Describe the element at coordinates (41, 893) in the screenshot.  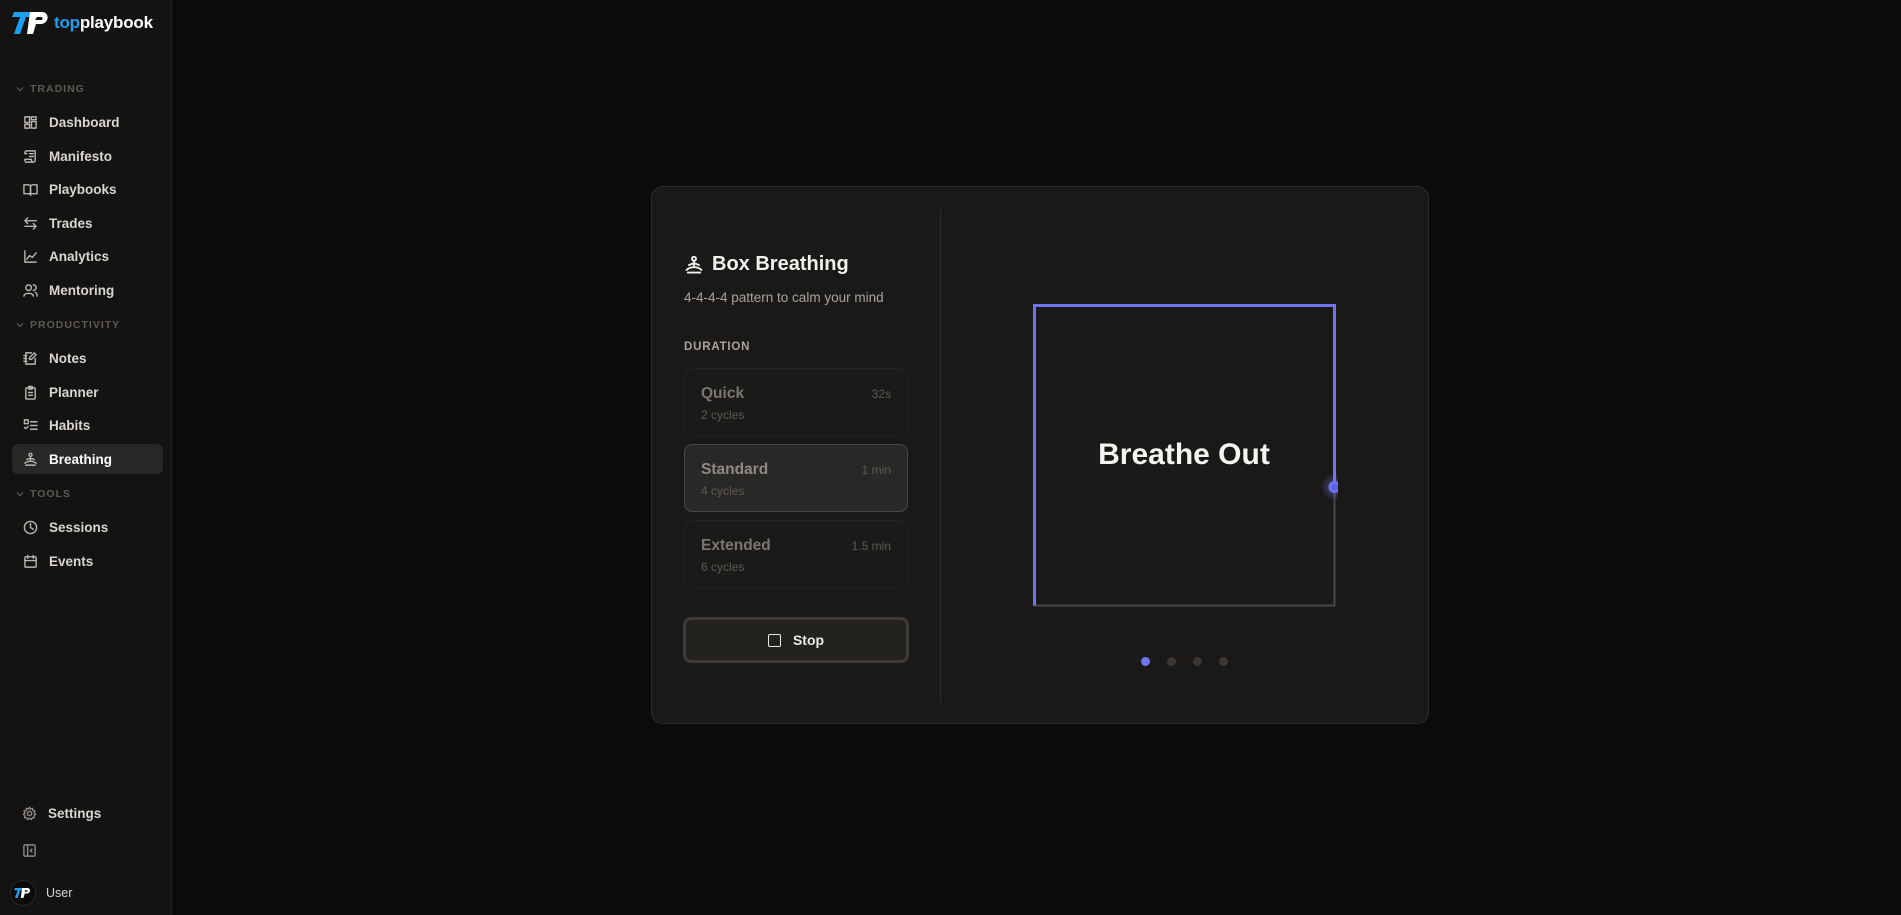
I see `user-menu: User` at that location.